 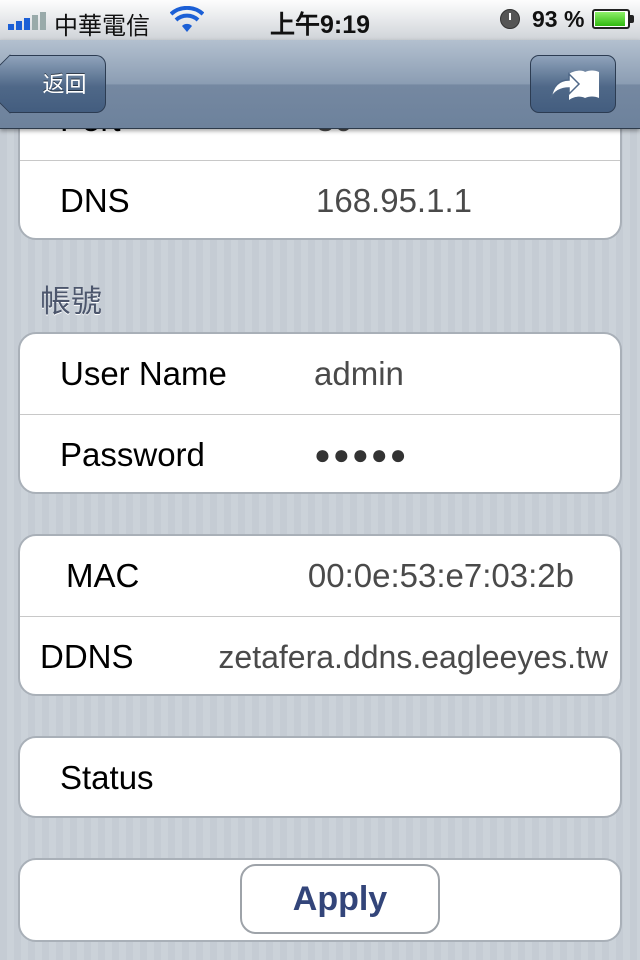 I want to click on account-section-header: 帳號, so click(x=71, y=301).